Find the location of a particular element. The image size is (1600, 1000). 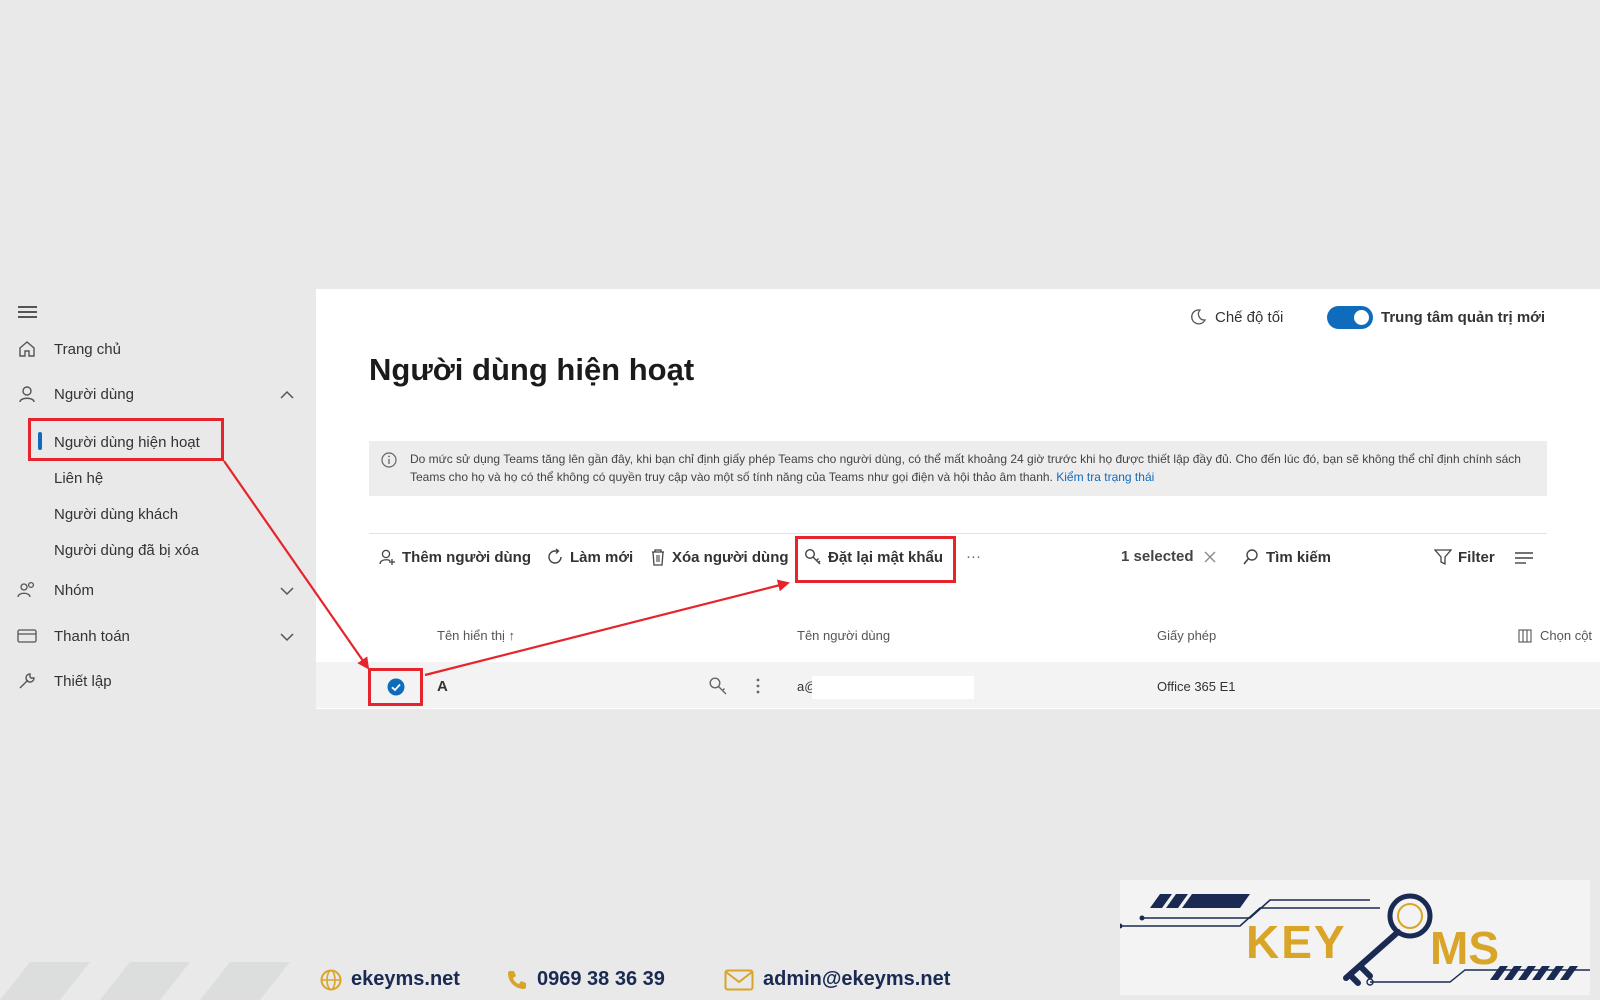

divider is located at coordinates (958, 533).